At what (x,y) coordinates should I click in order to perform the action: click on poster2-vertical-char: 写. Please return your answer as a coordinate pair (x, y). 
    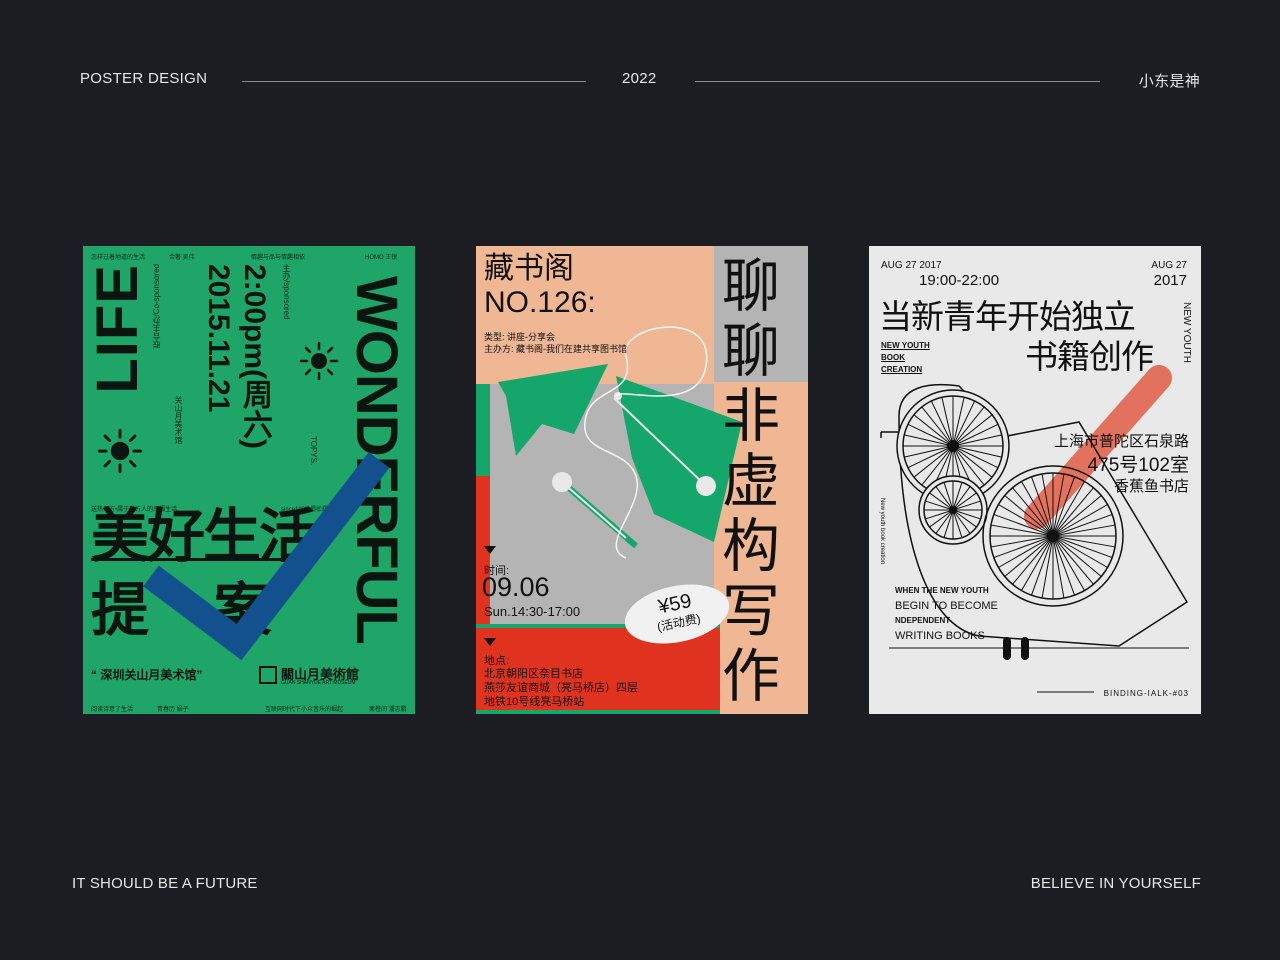
    Looking at the image, I should click on (751, 611).